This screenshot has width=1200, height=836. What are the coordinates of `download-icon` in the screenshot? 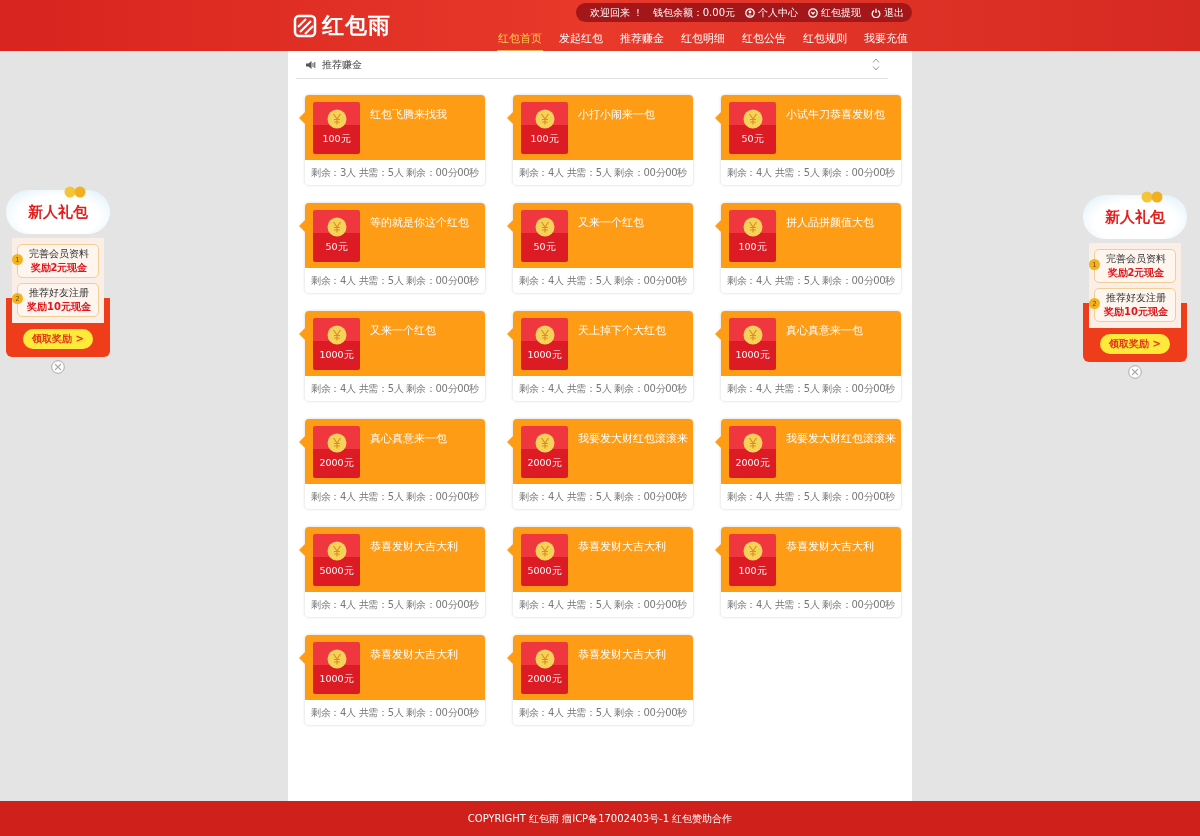 It's located at (813, 12).